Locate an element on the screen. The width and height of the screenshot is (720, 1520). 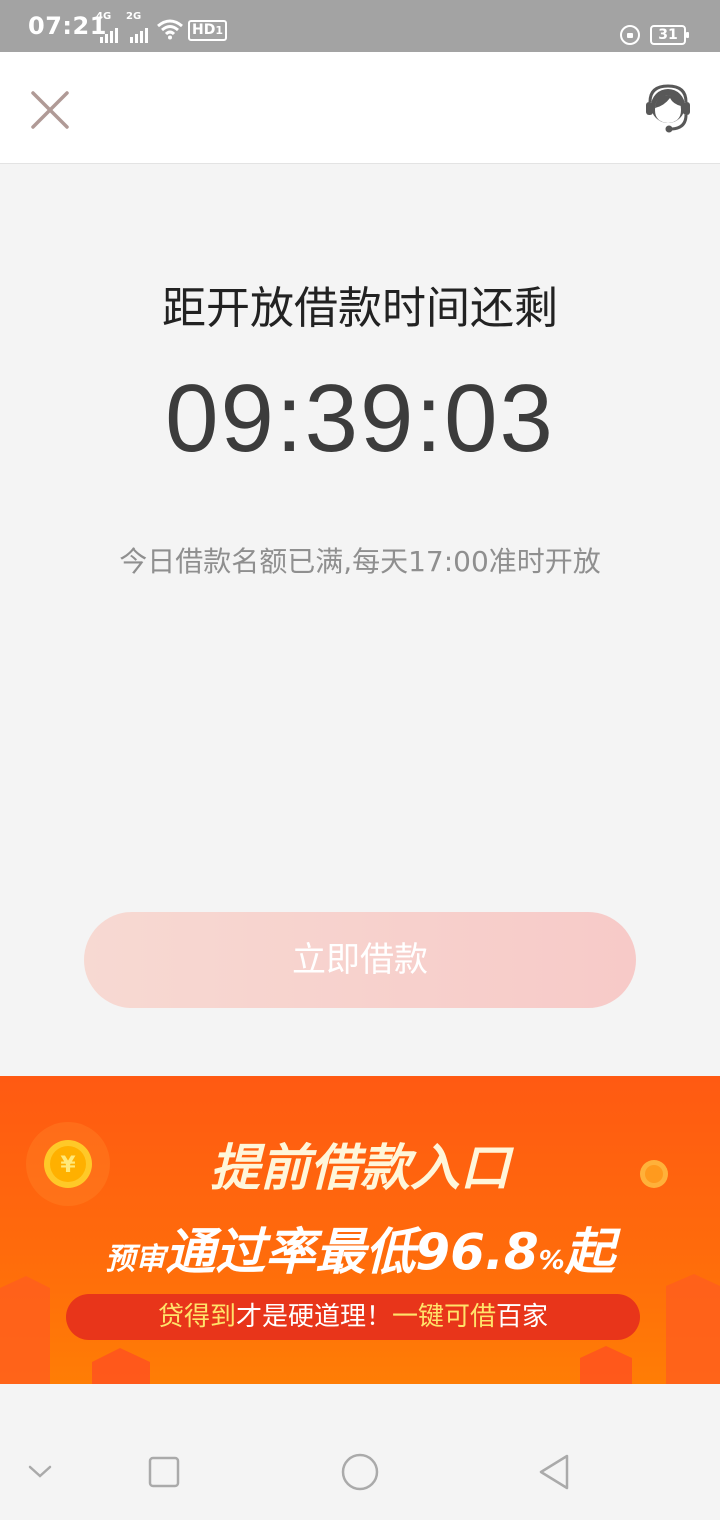
countdown-heading: 距开放借款时间还剩 is located at coordinates (360, 308).